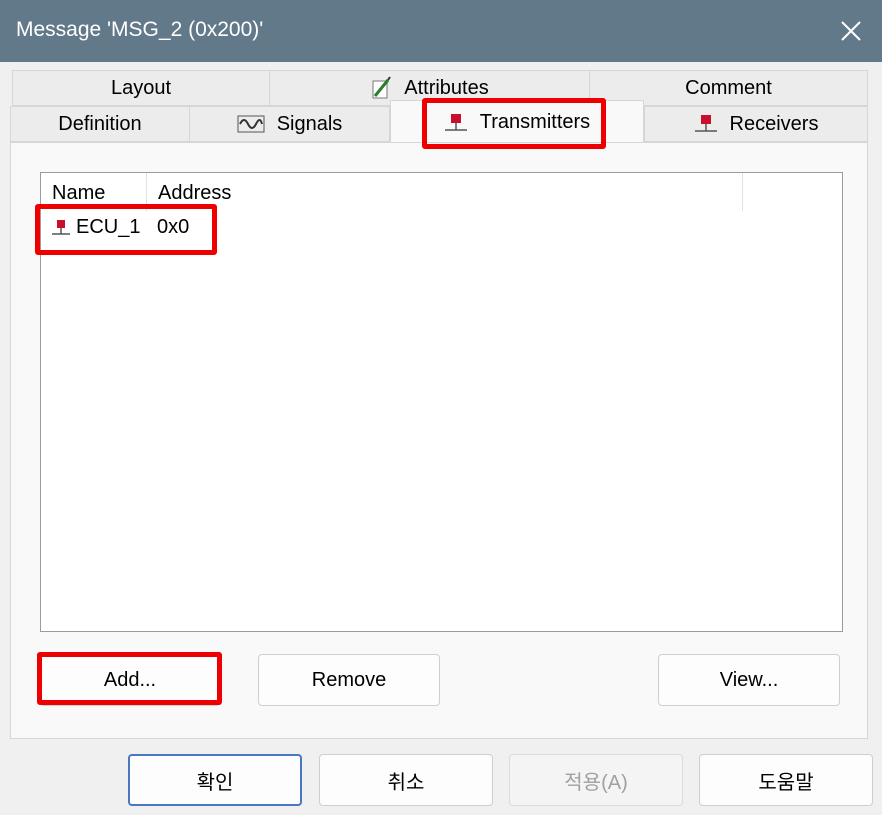  What do you see at coordinates (381, 88) in the screenshot?
I see `pencil-icon` at bounding box center [381, 88].